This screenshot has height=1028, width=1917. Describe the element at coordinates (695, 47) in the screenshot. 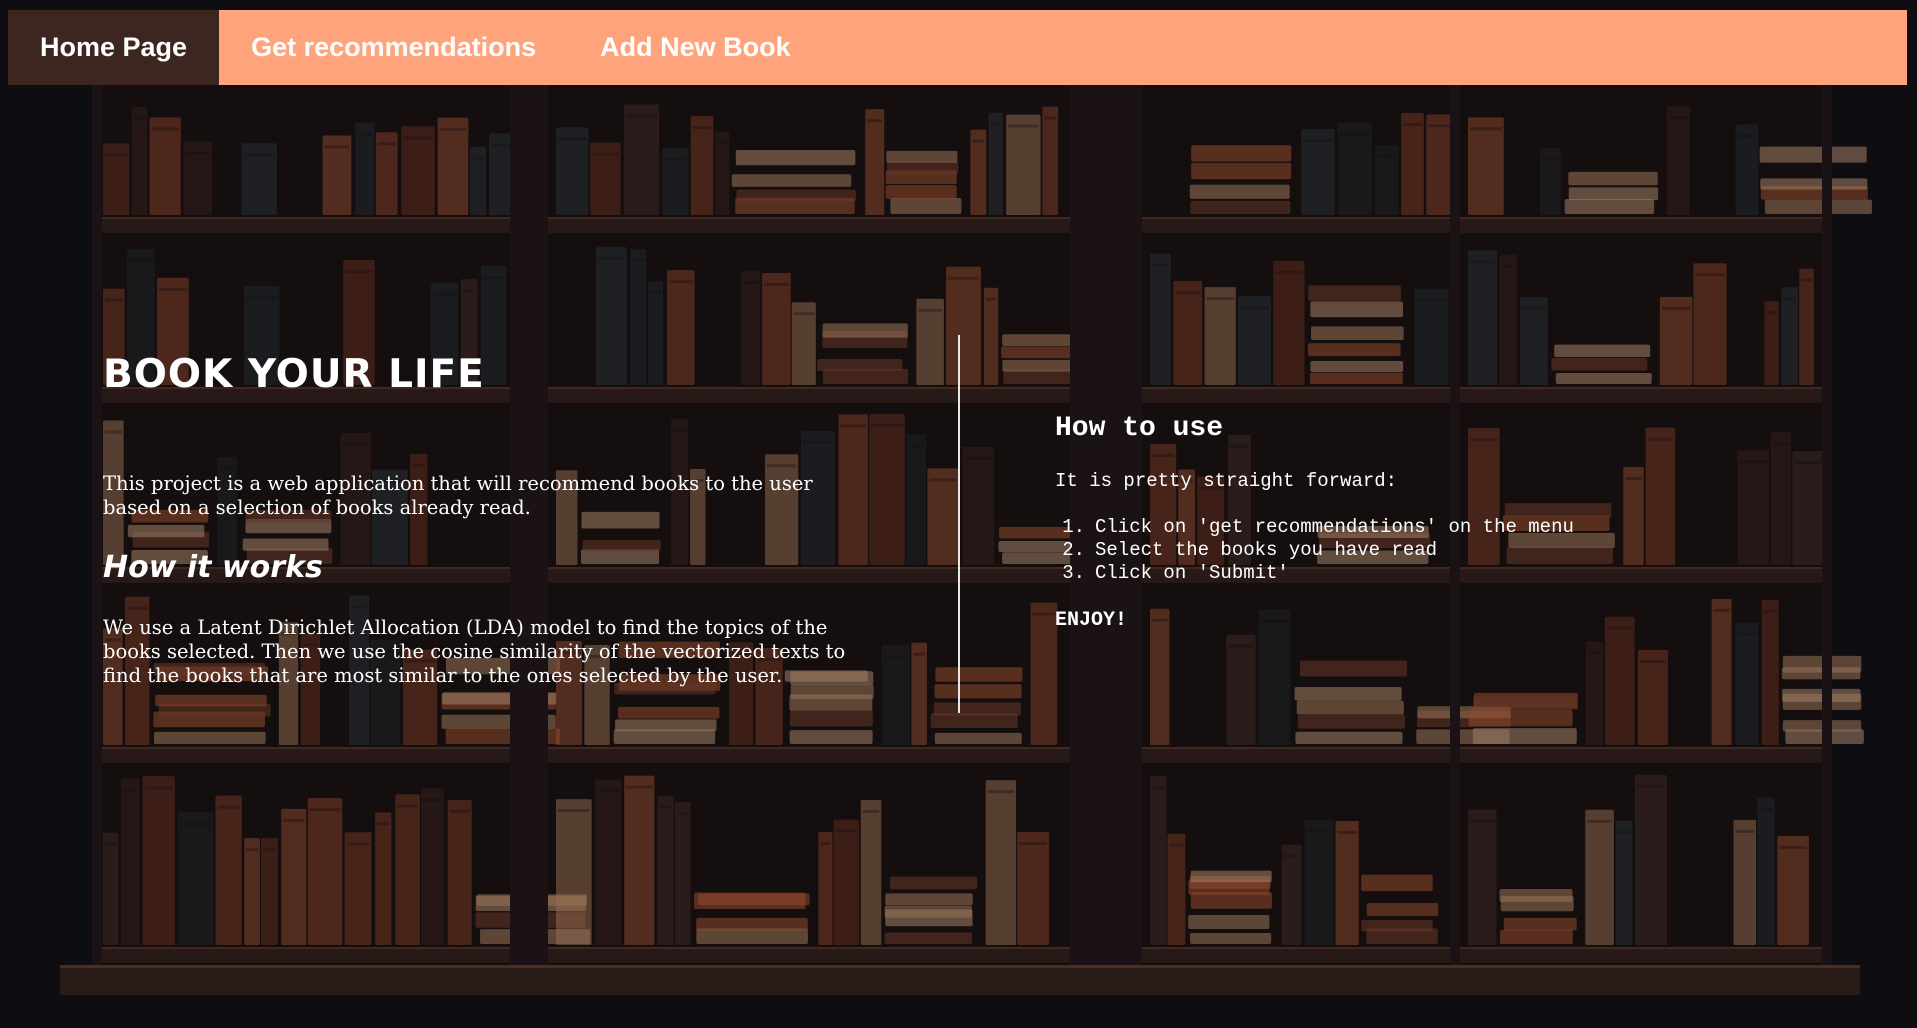

I see `nav-add-new-book: Add New Book` at that location.